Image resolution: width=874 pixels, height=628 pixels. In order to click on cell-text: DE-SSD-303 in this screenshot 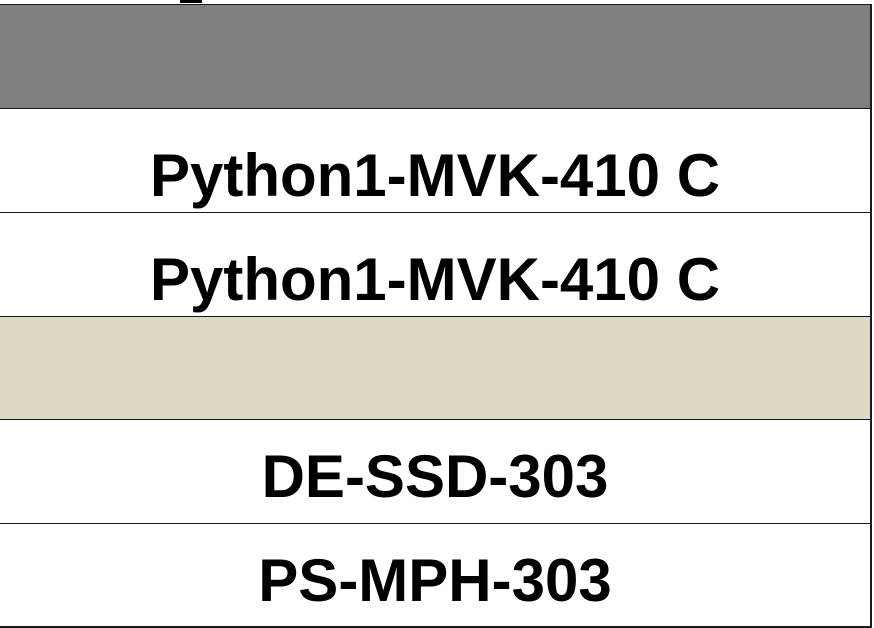, I will do `click(435, 476)`.